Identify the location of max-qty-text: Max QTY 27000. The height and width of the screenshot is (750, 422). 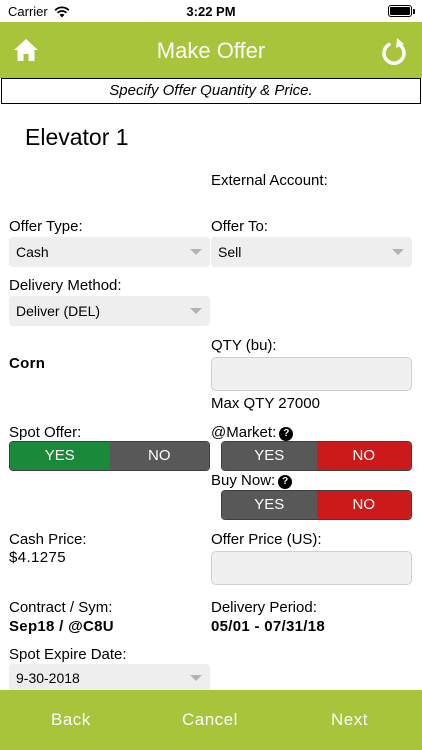
(265, 403).